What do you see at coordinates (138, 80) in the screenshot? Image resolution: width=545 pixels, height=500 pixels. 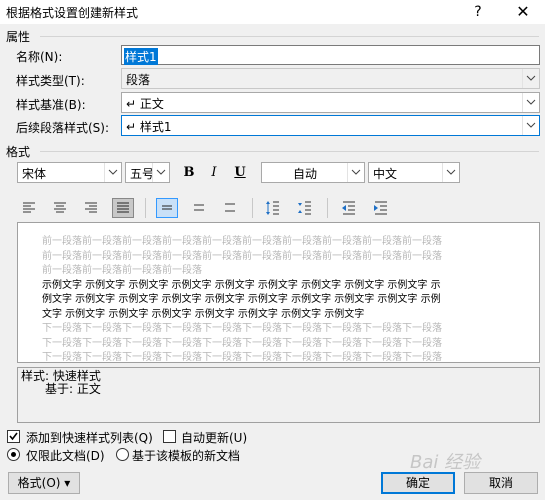 I see `style-type-value: 段落` at bounding box center [138, 80].